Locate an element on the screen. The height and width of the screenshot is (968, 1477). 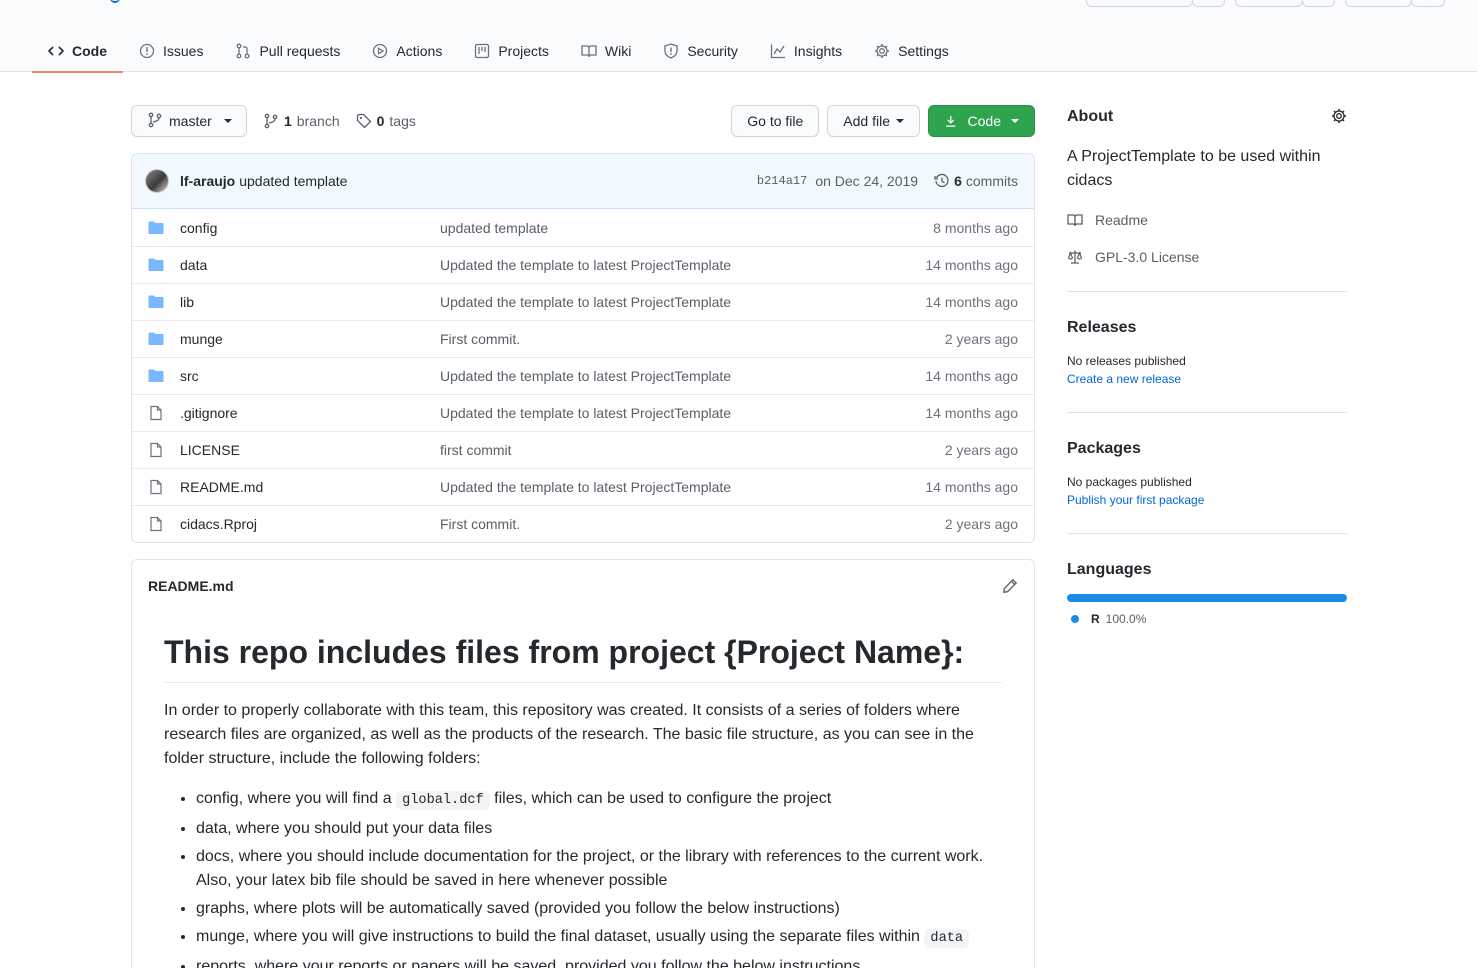
download-icon is located at coordinates (951, 121).